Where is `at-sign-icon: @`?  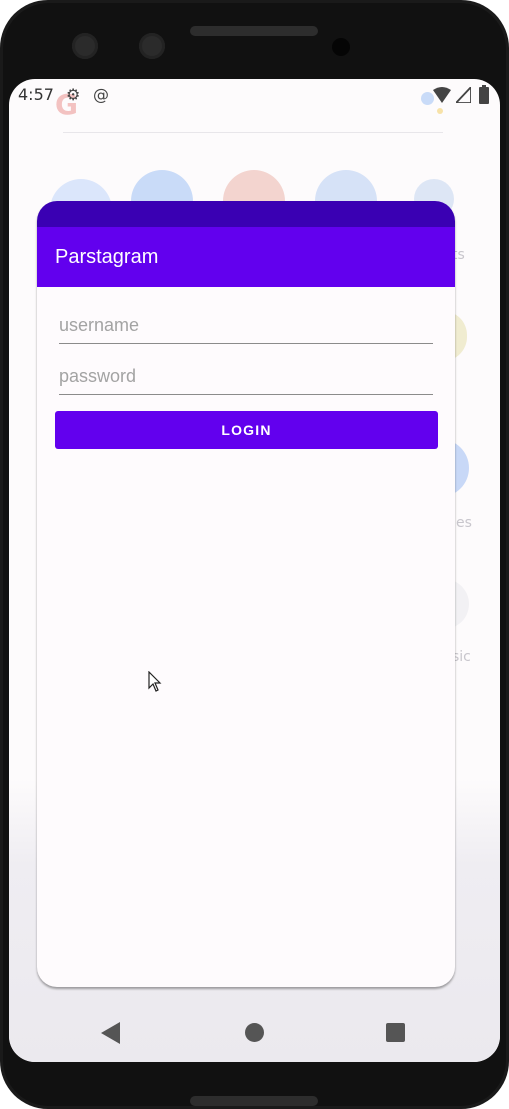
at-sign-icon: @ is located at coordinates (101, 94).